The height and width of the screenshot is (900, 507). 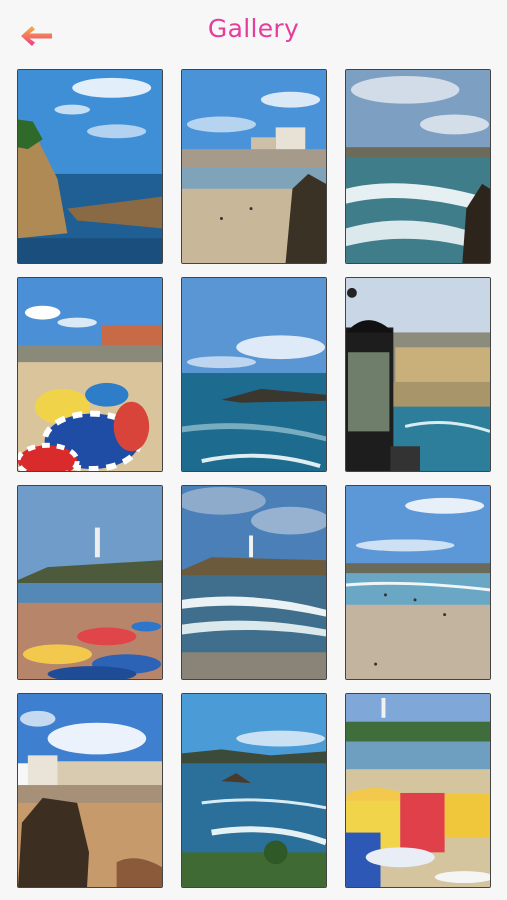 I want to click on photo-coast-cliffs, so click(x=90, y=166).